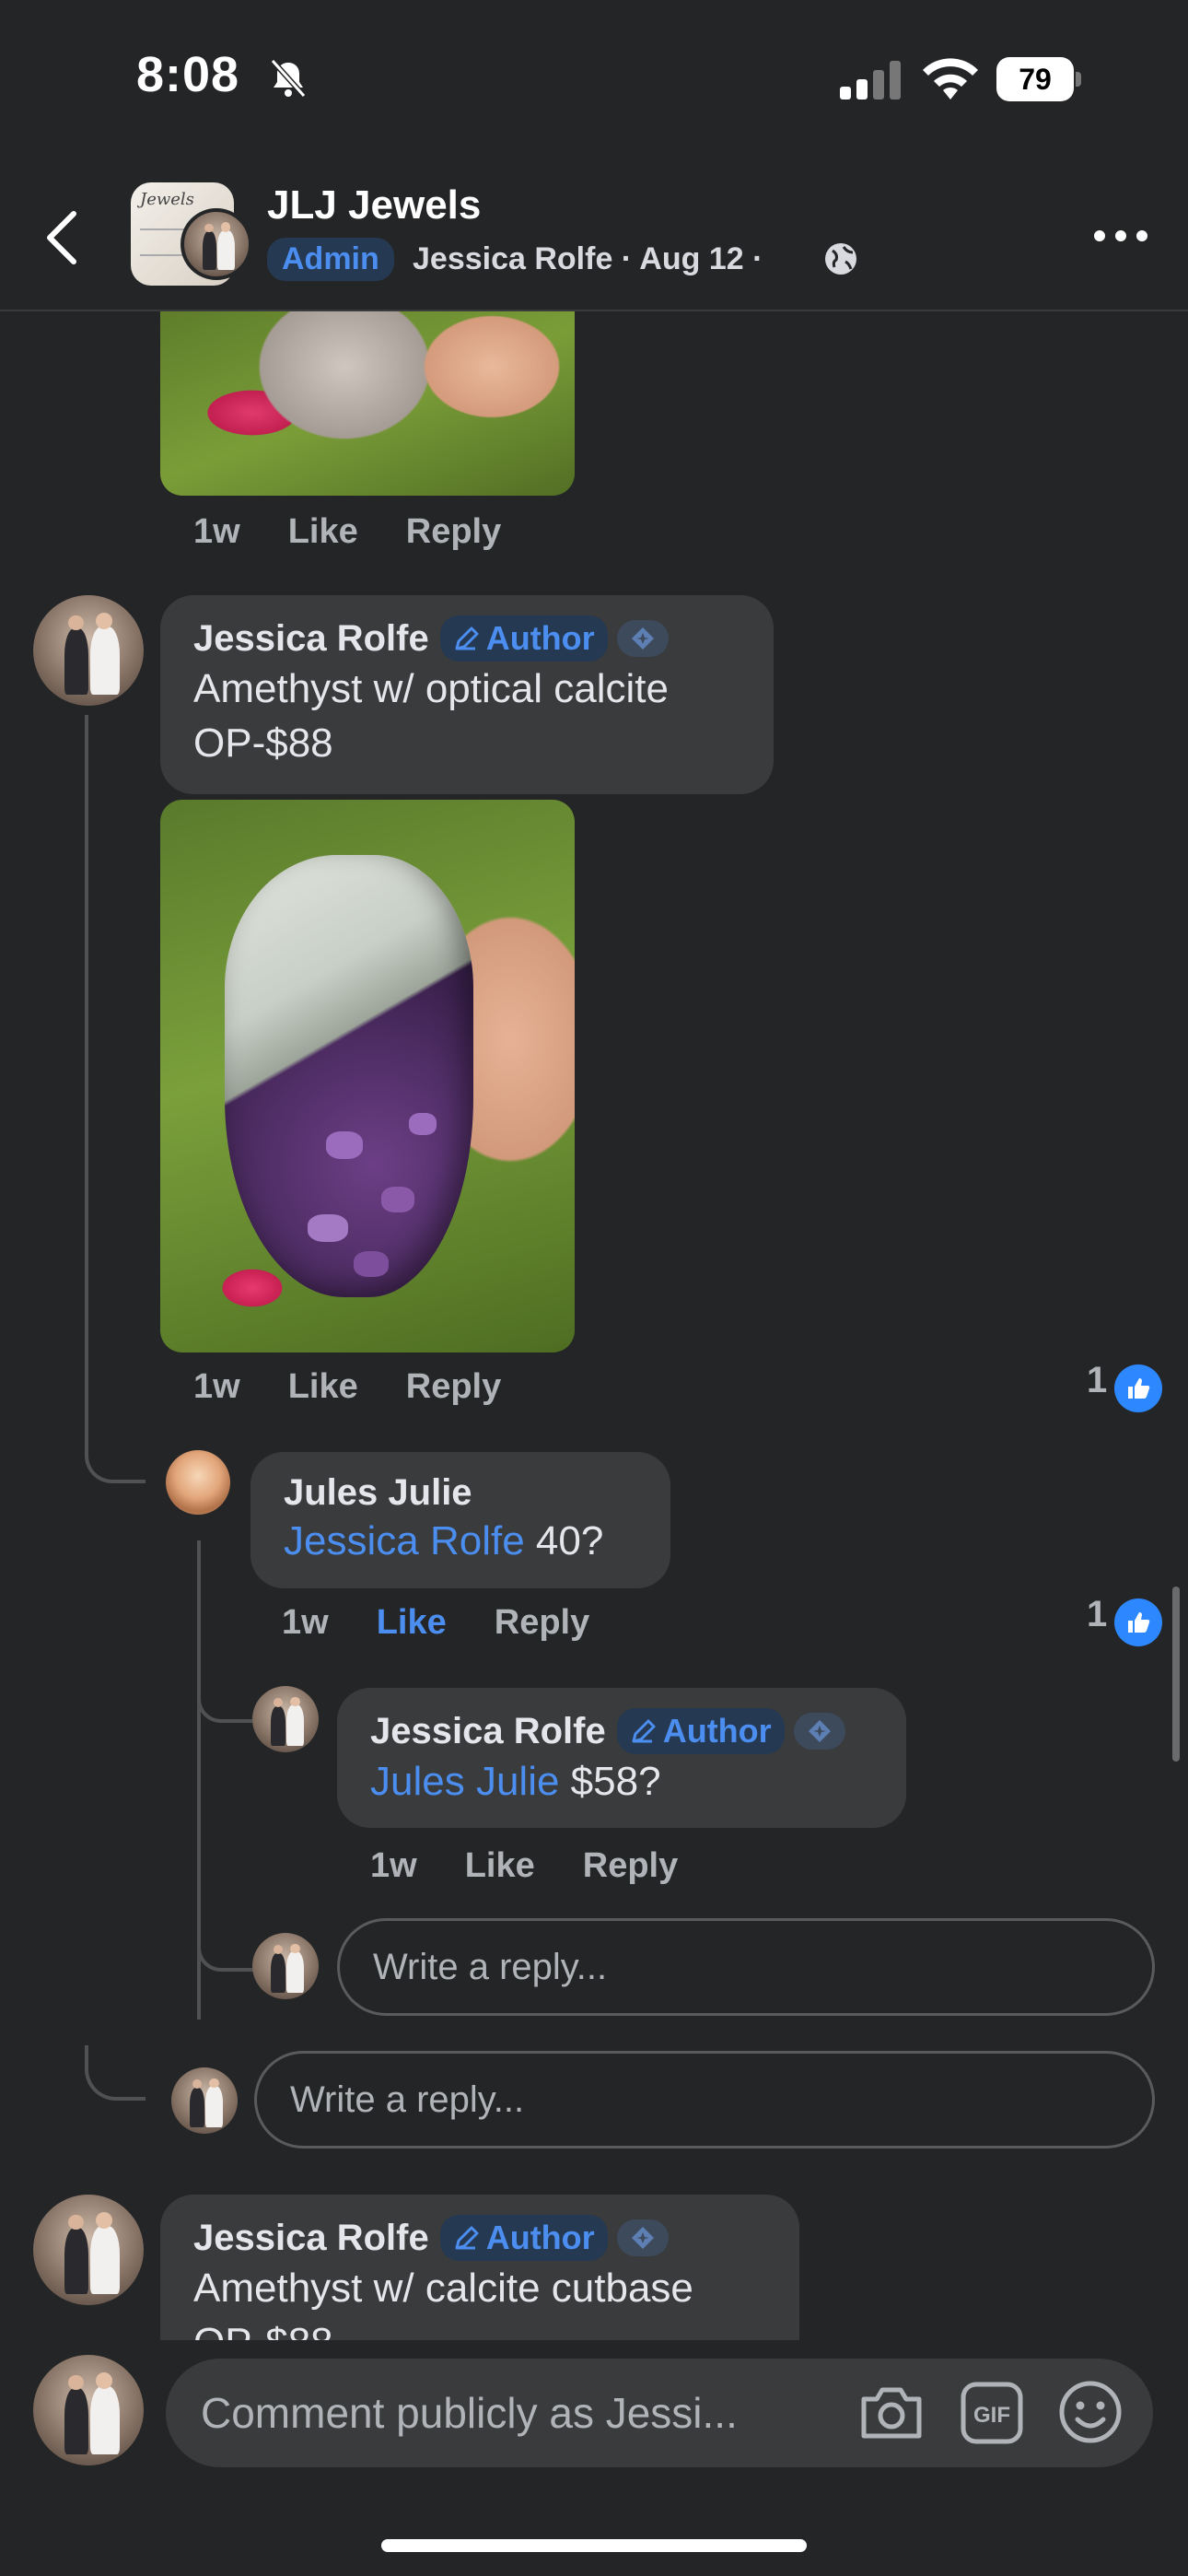 The height and width of the screenshot is (2576, 1188). Describe the element at coordinates (840, 259) in the screenshot. I see `globe-icon` at that location.